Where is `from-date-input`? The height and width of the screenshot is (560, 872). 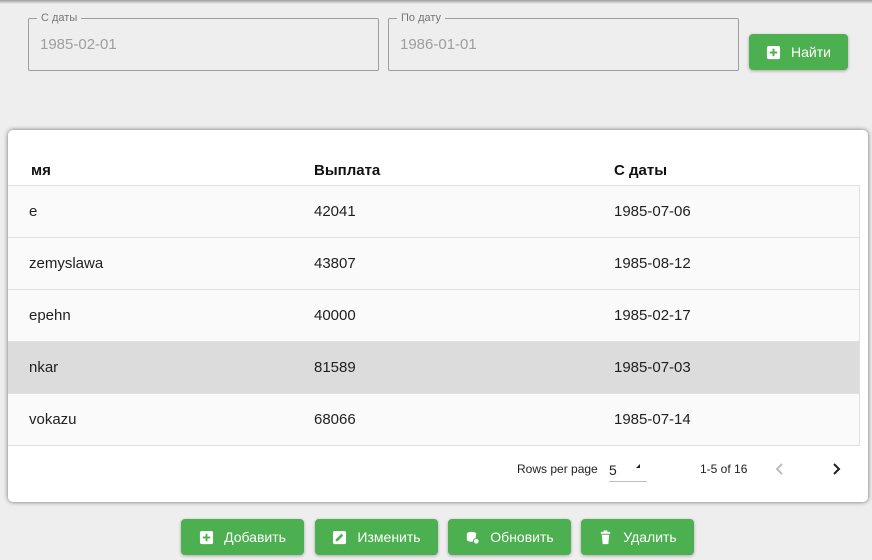 from-date-input is located at coordinates (190, 44).